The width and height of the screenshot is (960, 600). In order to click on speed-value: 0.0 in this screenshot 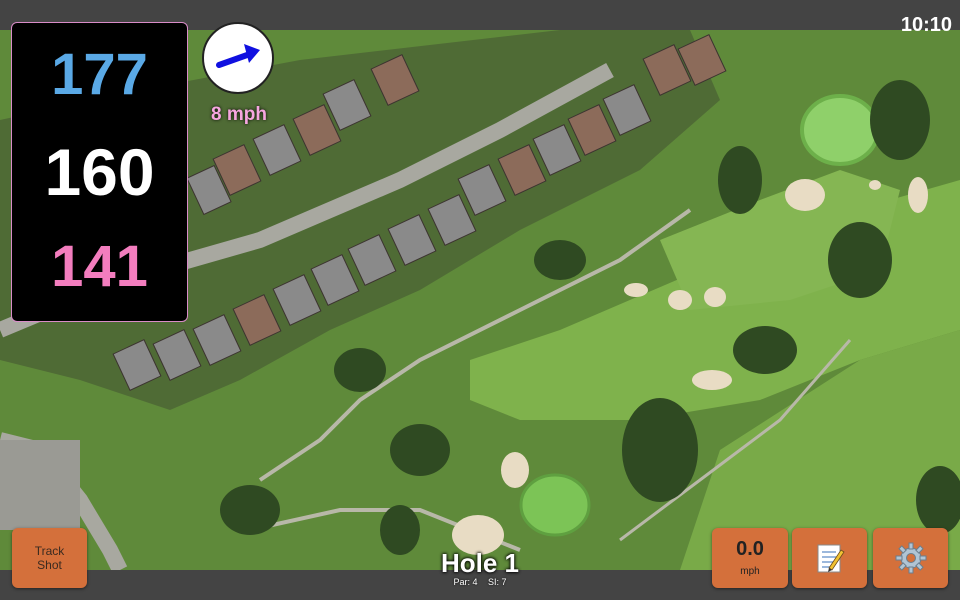, I will do `click(750, 549)`.